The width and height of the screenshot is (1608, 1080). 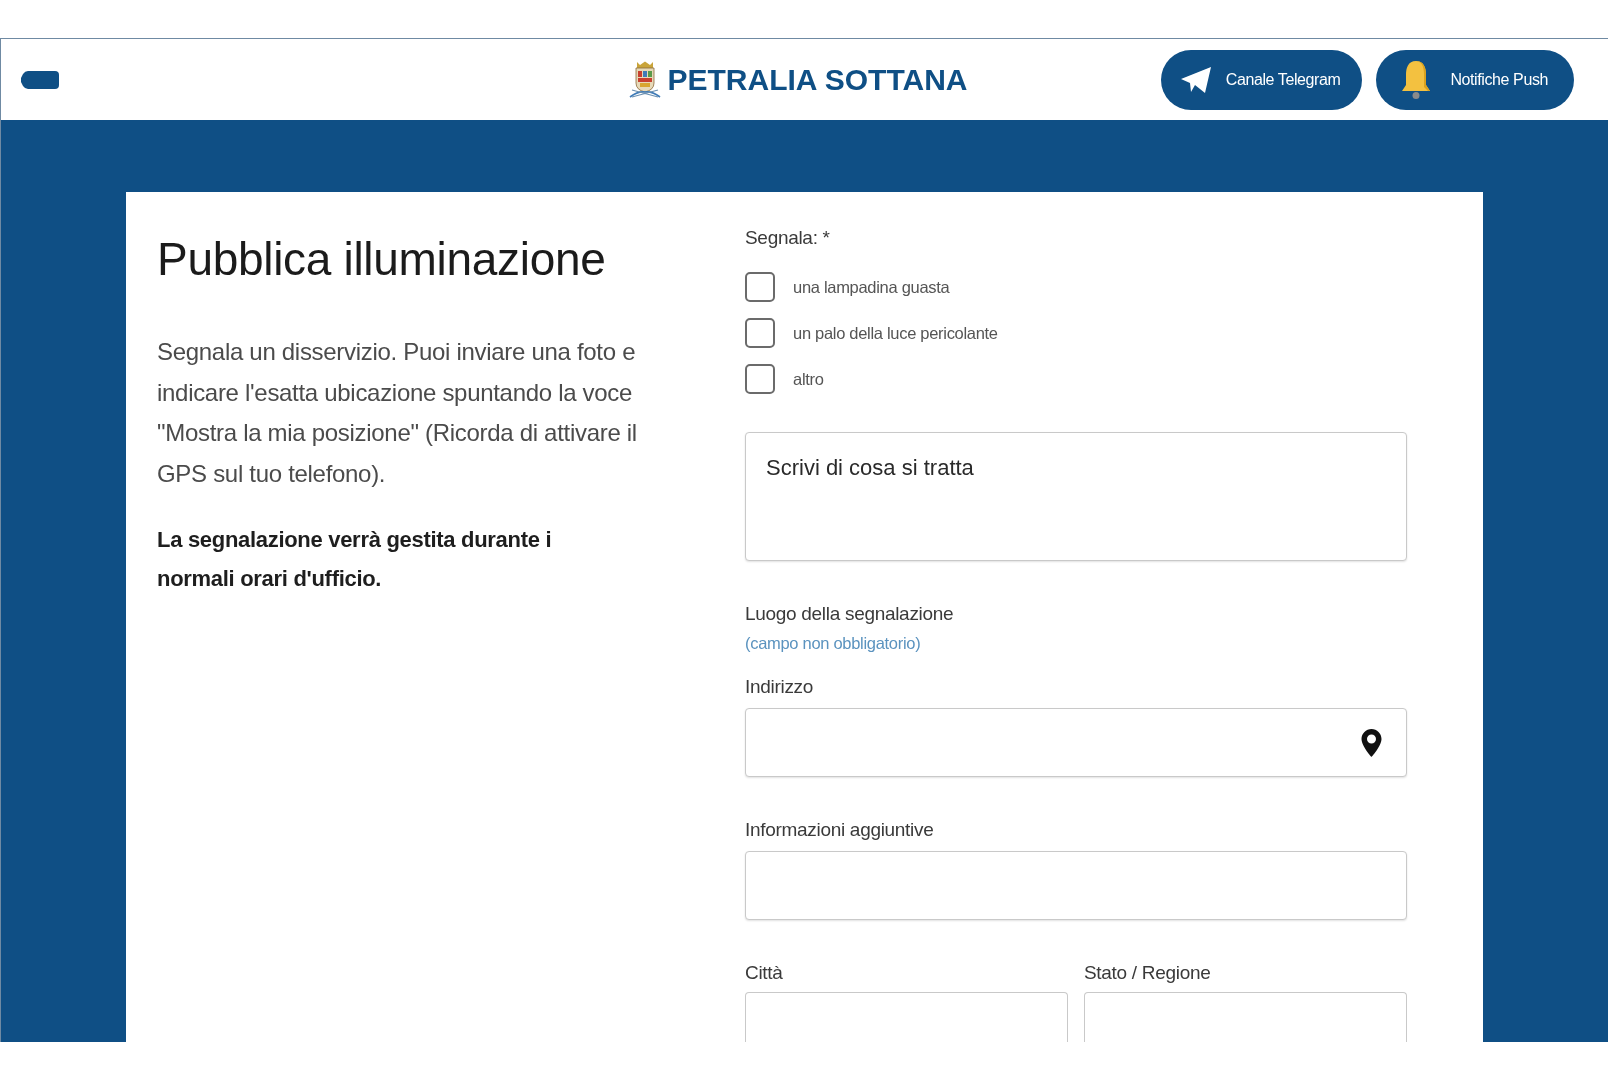 What do you see at coordinates (644, 79) in the screenshot?
I see `crest-icon` at bounding box center [644, 79].